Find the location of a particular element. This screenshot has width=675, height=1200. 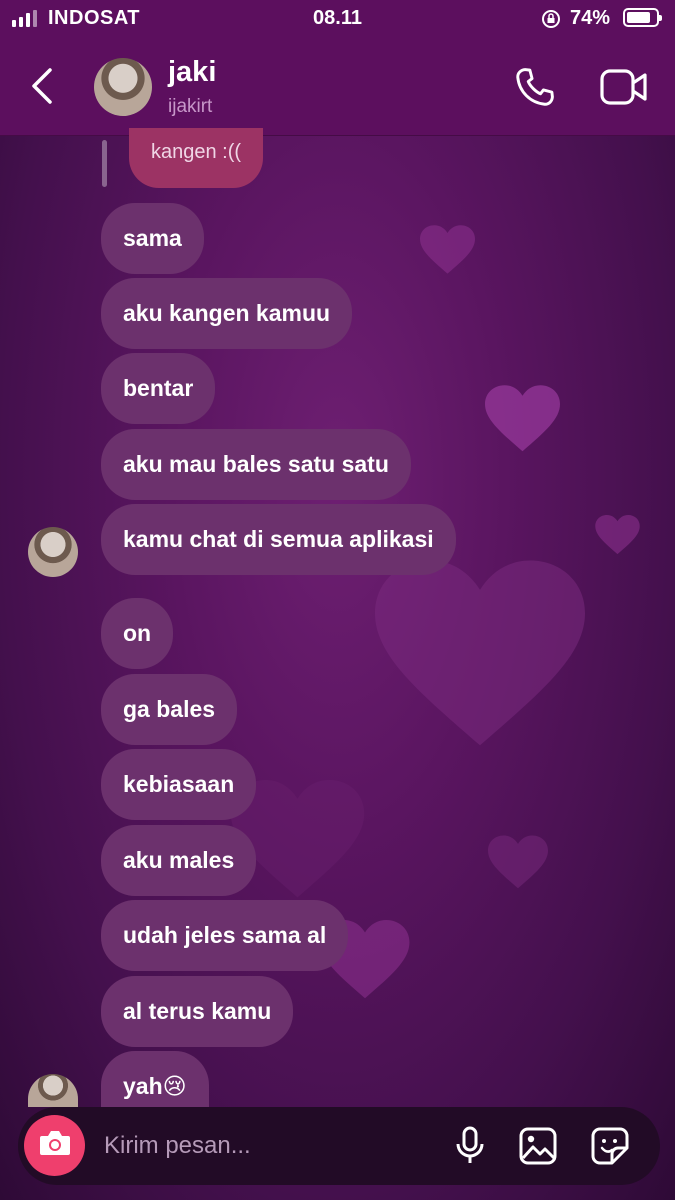

microphone-icon is located at coordinates (470, 1148).